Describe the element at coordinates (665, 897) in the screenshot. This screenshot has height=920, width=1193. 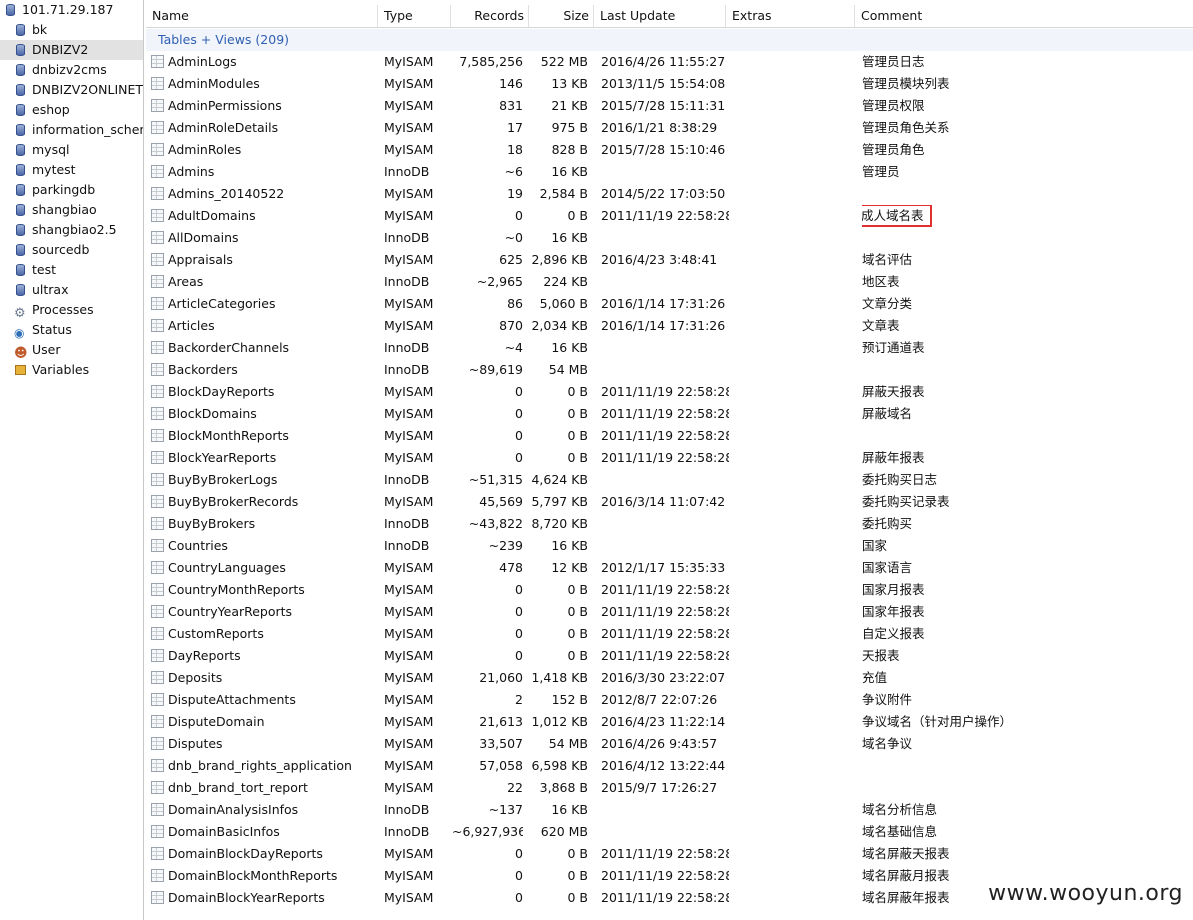
I see `last-update: 2011/11/19 22:58:28` at that location.